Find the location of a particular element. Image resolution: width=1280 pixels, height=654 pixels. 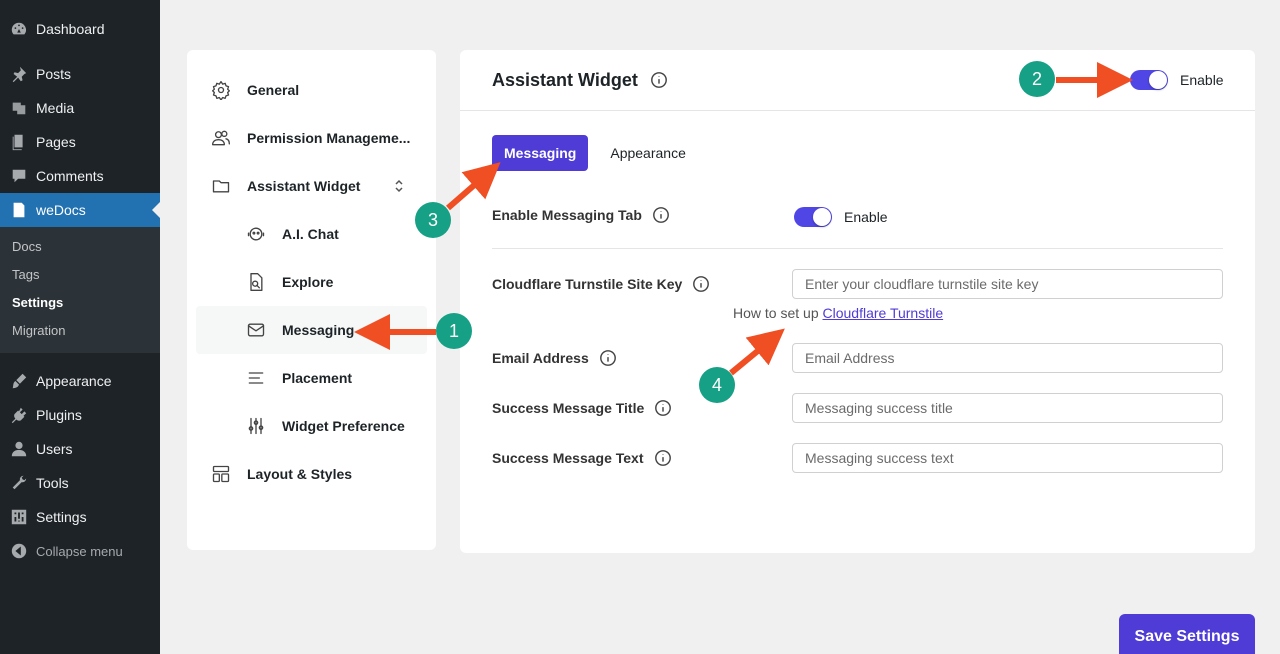

collapse-menu-button: Collapse menu is located at coordinates (80, 551).